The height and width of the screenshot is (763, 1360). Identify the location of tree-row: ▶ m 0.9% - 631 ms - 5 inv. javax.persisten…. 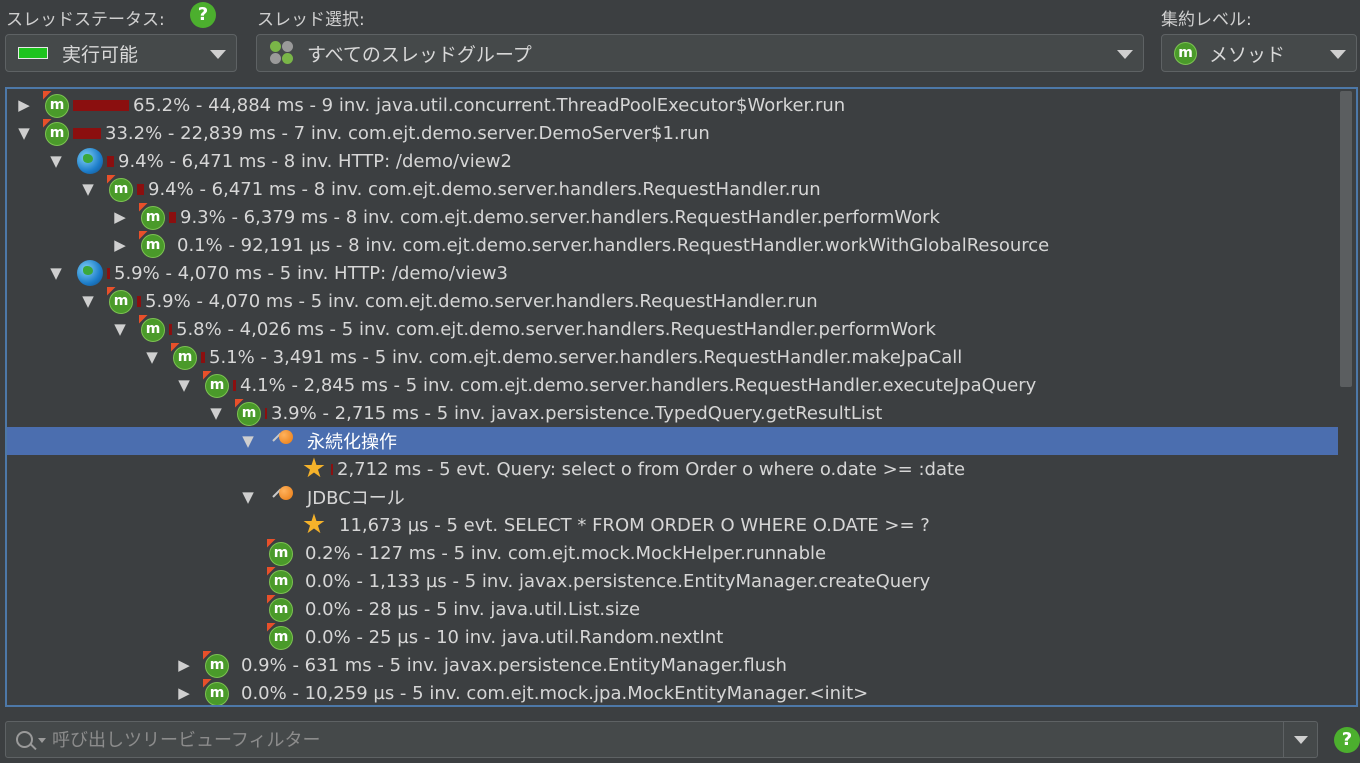
(672, 664).